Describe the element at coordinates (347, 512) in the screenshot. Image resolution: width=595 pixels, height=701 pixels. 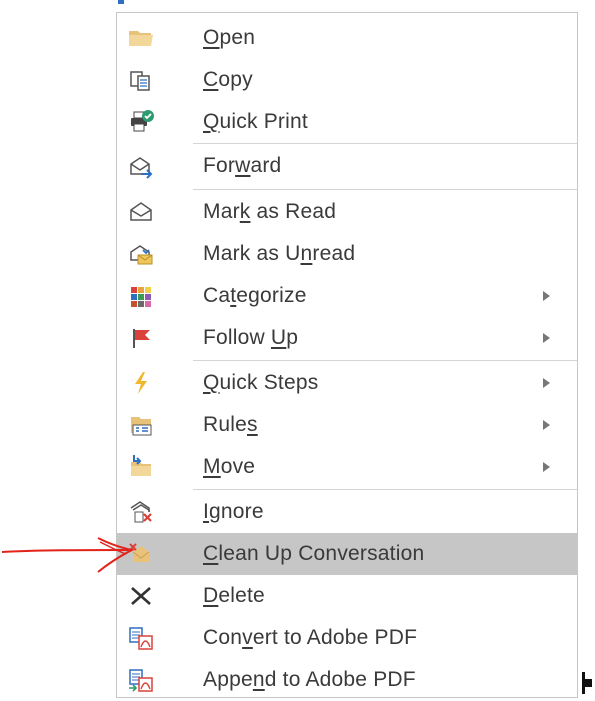
I see `menu-item-ignore: Ignore` at that location.